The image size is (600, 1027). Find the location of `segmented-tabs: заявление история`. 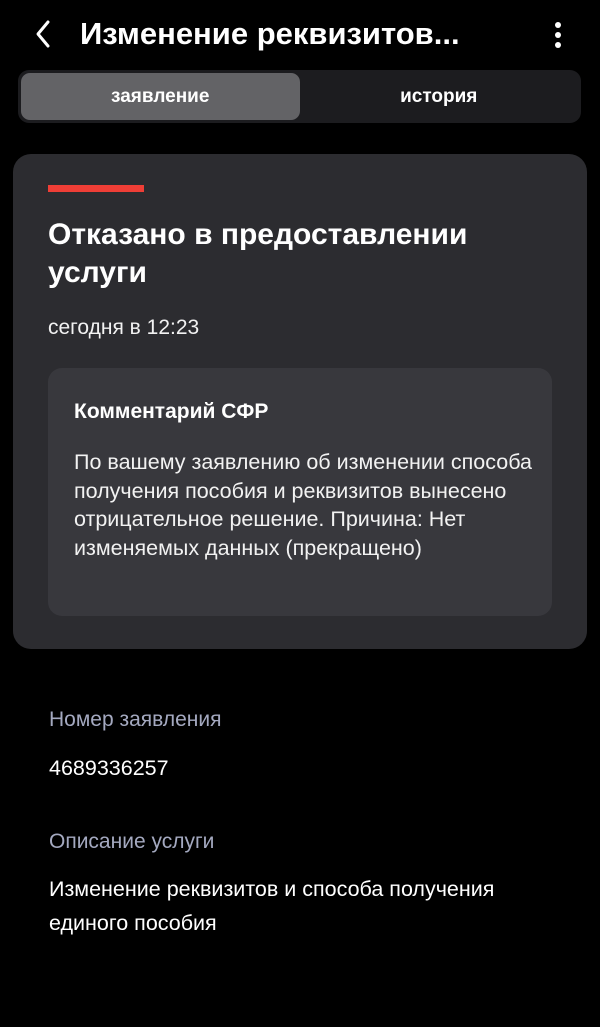

segmented-tabs: заявление история is located at coordinates (299, 96).